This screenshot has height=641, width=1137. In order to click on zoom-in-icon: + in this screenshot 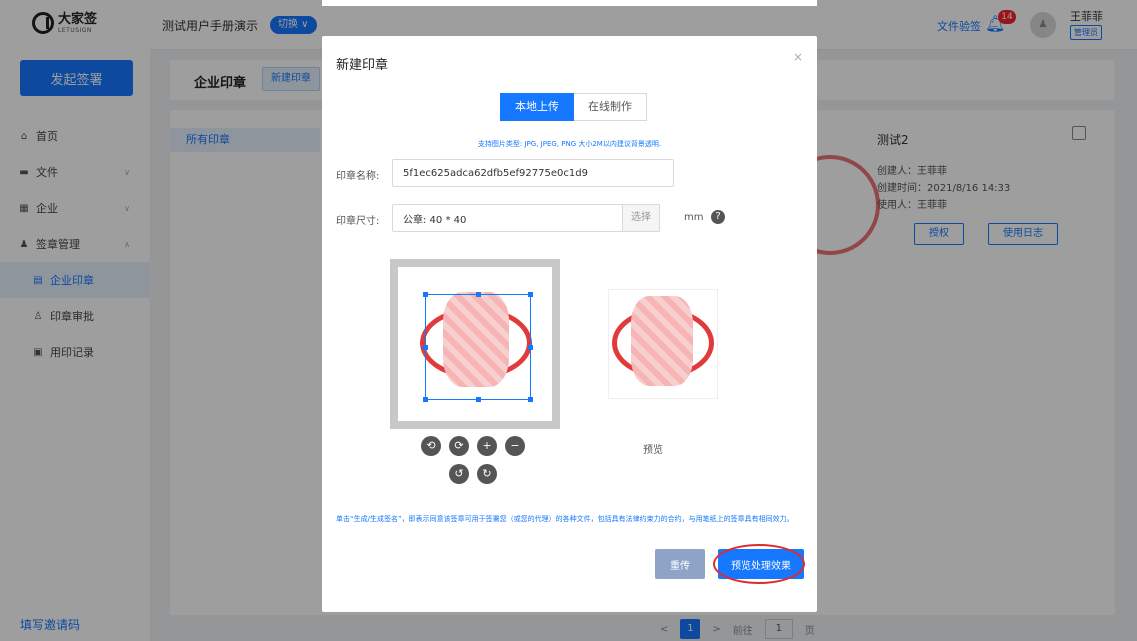, I will do `click(487, 446)`.